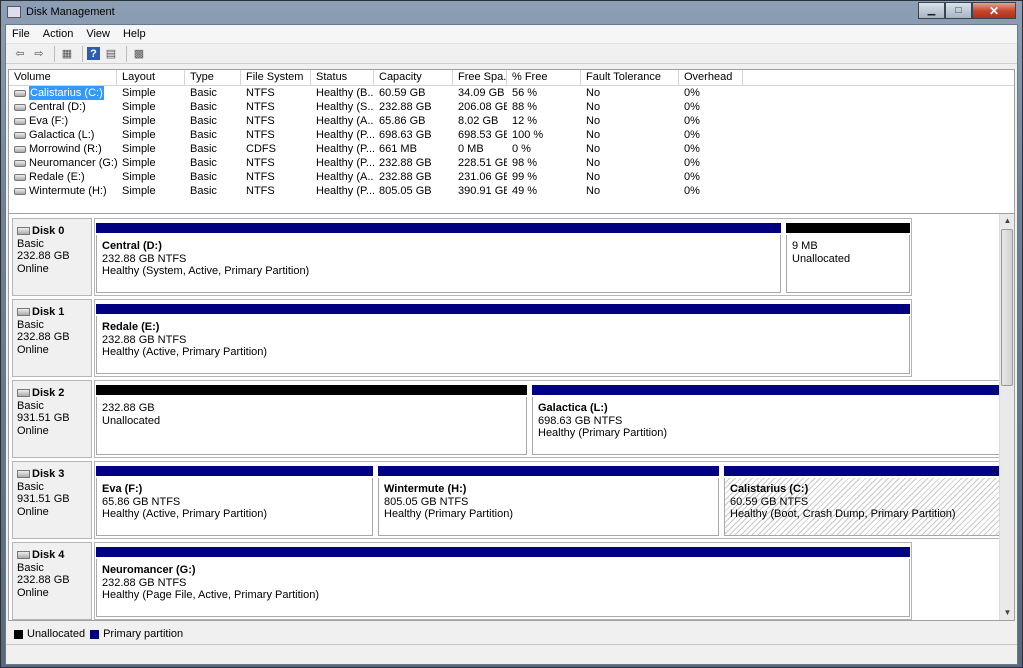  Describe the element at coordinates (213, 77) in the screenshot. I see `column-header-type: Type` at that location.